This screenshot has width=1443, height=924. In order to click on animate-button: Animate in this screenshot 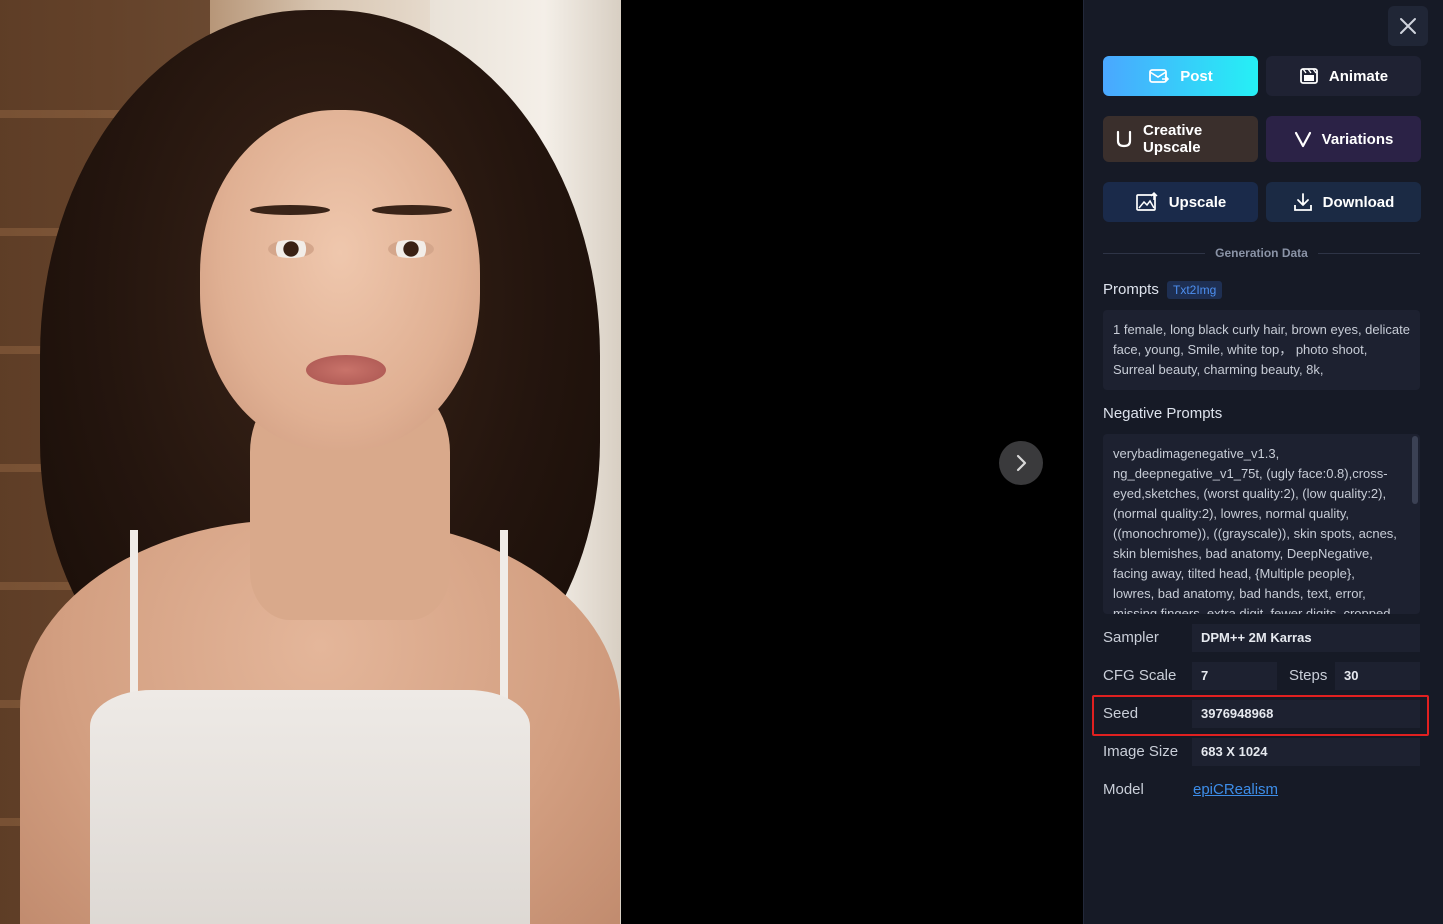, I will do `click(1343, 76)`.